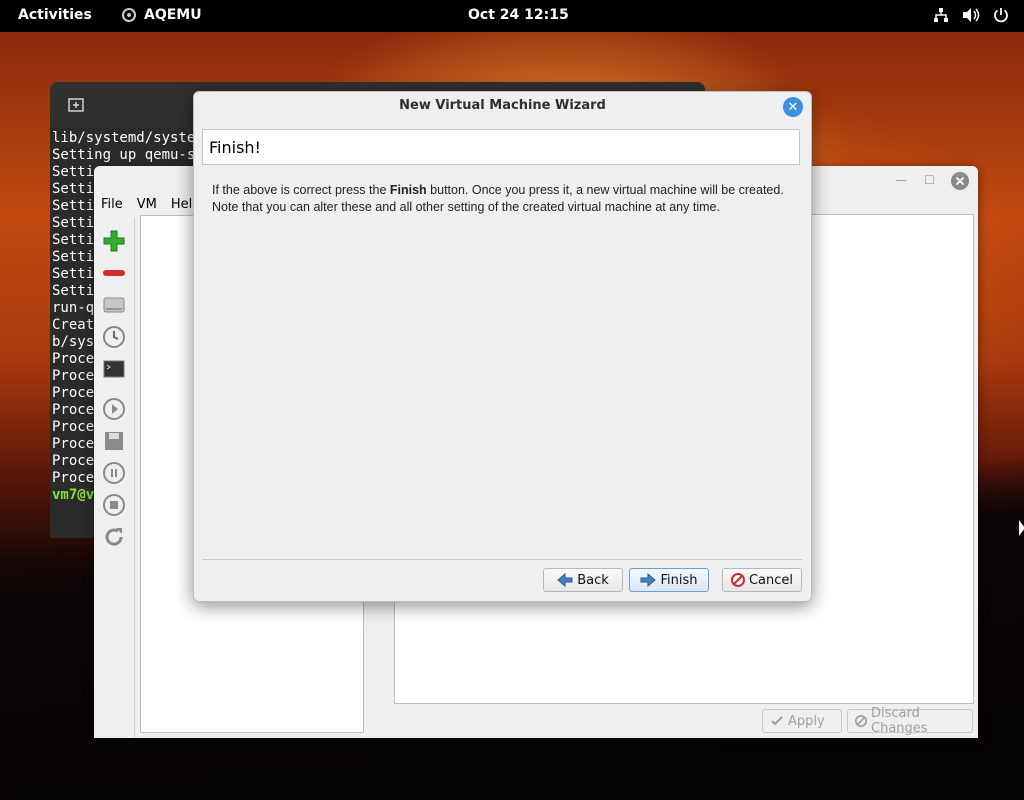  What do you see at coordinates (114, 409) in the screenshot?
I see `start-icon` at bounding box center [114, 409].